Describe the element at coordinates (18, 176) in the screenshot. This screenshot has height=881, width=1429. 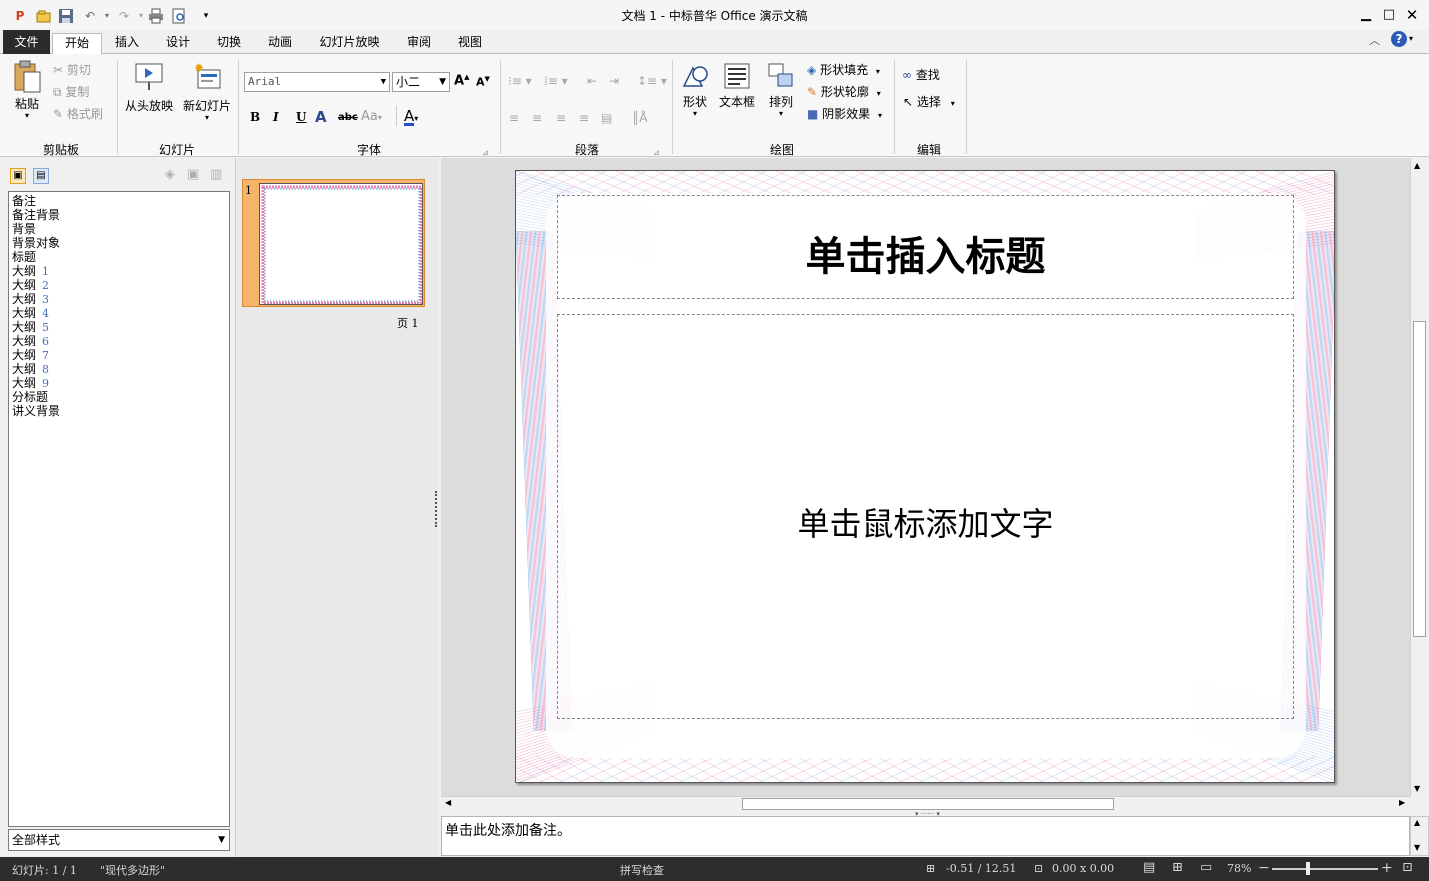
I see `styles-view-icon: ▣` at that location.